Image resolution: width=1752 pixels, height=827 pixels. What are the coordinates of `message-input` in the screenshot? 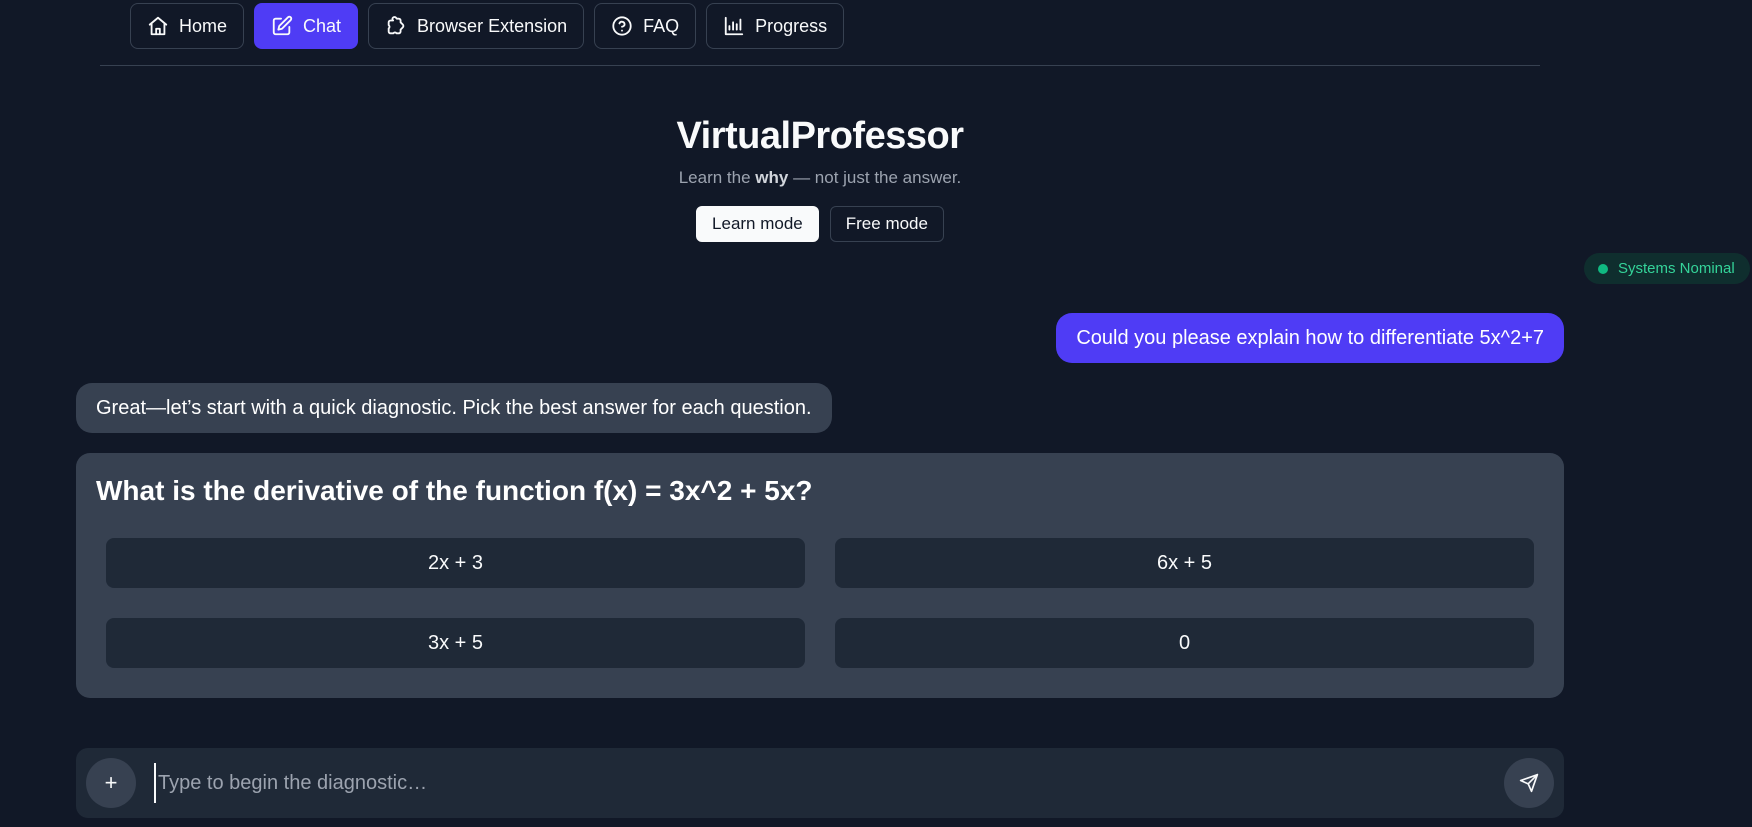 It's located at (820, 783).